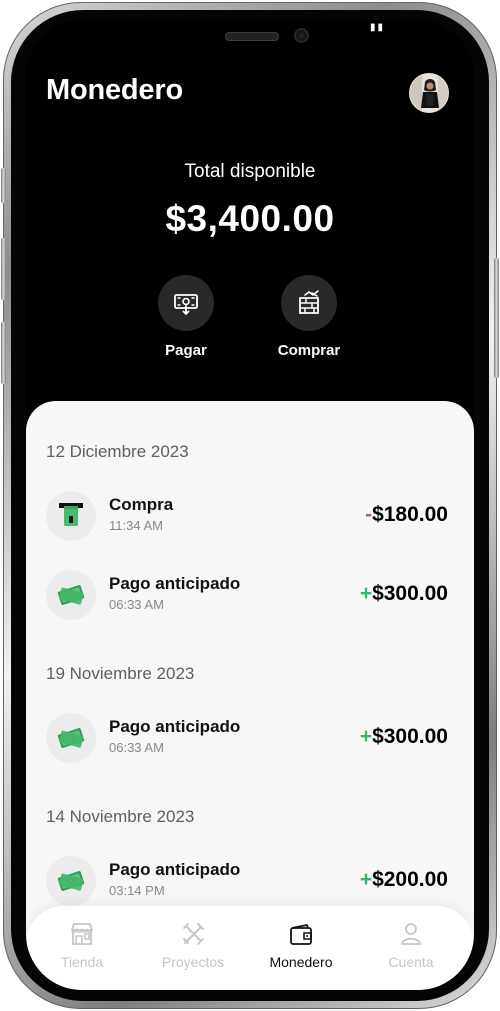 This screenshot has width=500, height=1011. What do you see at coordinates (3, 269) in the screenshot?
I see `volume-up-button` at bounding box center [3, 269].